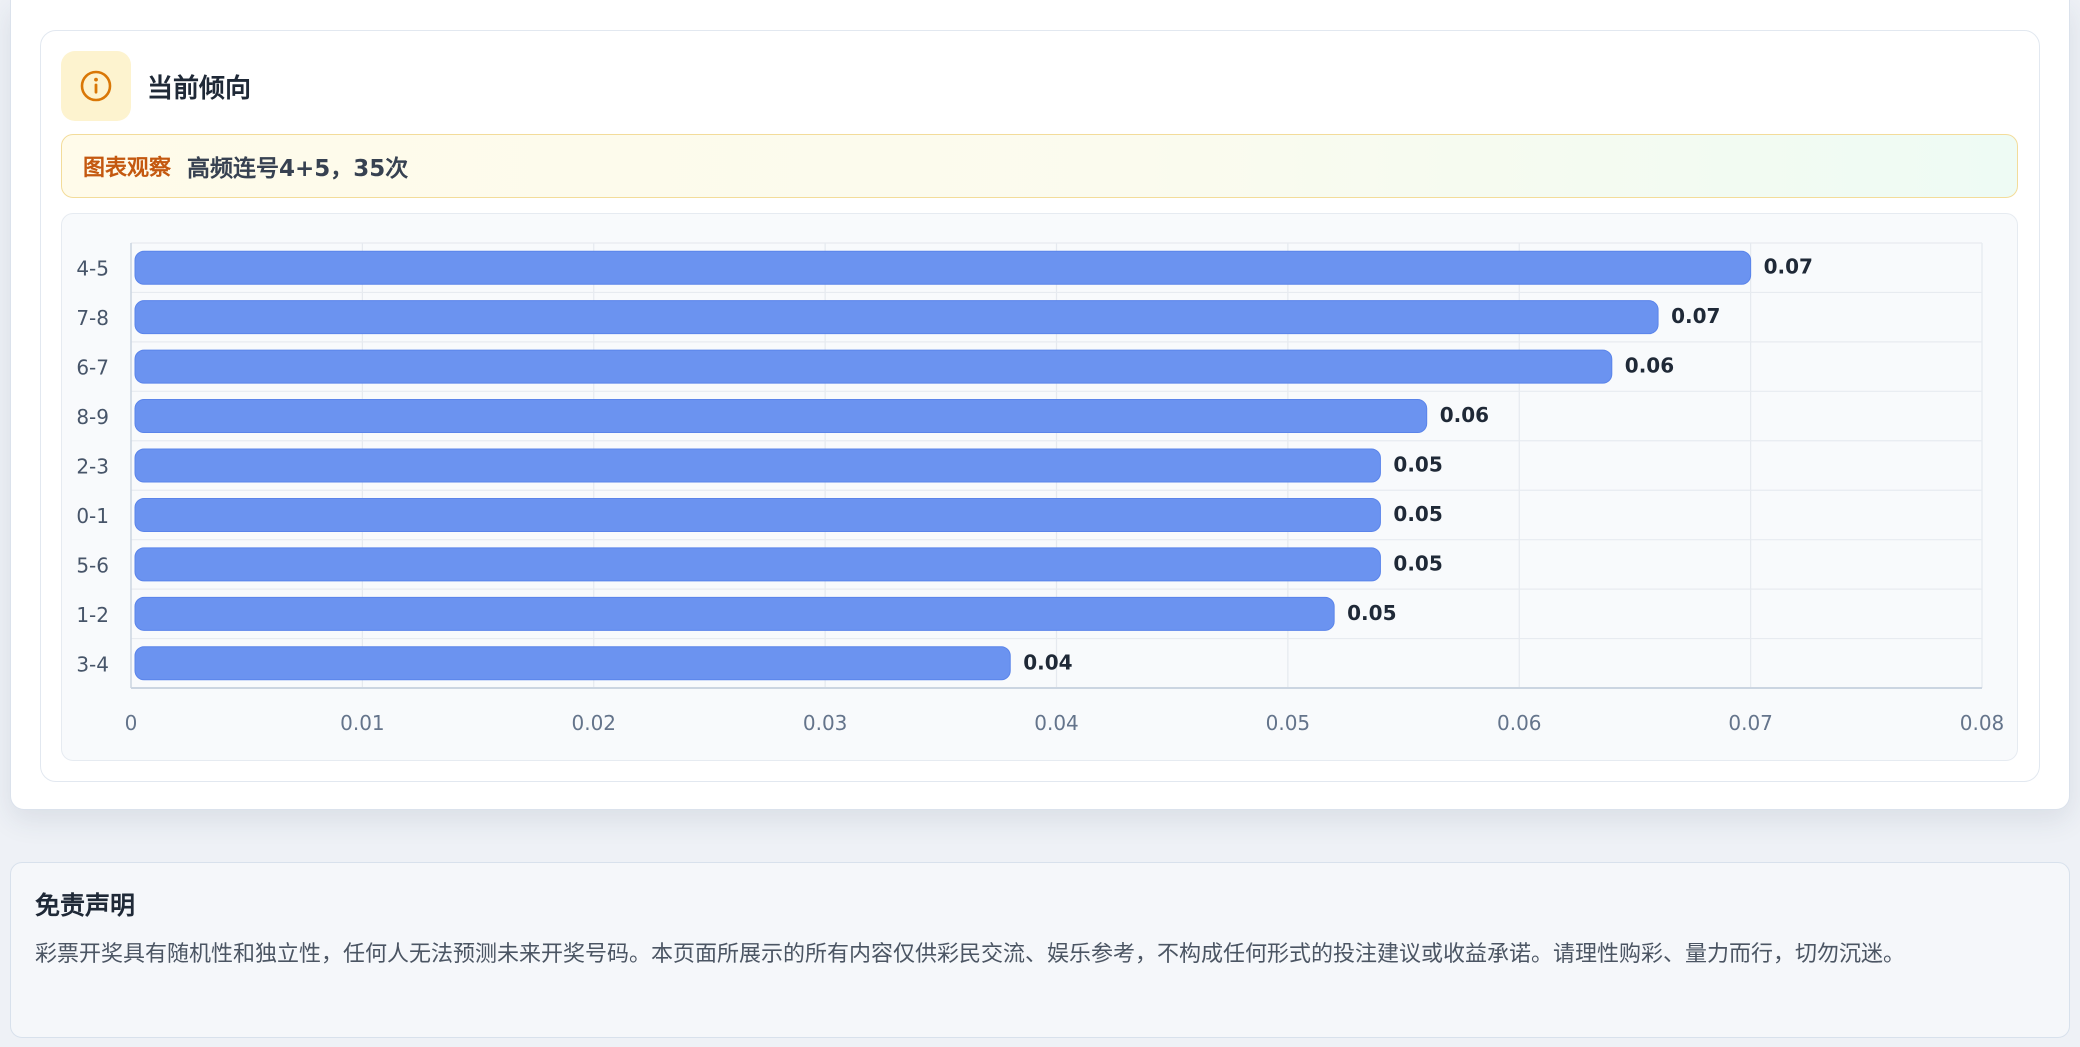  Describe the element at coordinates (1039, 166) in the screenshot. I see `chart-observation: 图表观察 高频连号4+5，35次` at that location.